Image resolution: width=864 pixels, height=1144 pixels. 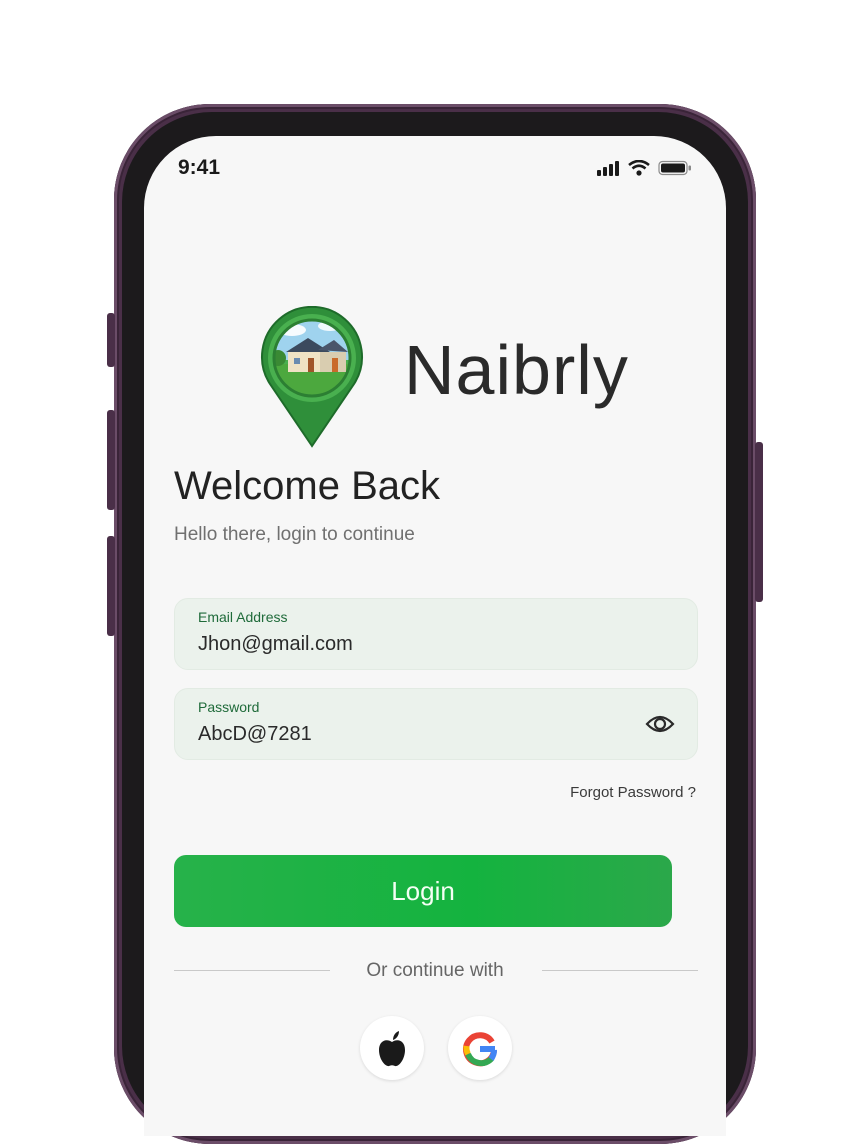 What do you see at coordinates (307, 486) in the screenshot?
I see `page-title: Welcome Back` at bounding box center [307, 486].